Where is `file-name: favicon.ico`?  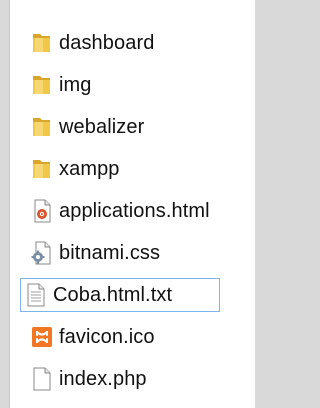 file-name: favicon.ico is located at coordinates (107, 336).